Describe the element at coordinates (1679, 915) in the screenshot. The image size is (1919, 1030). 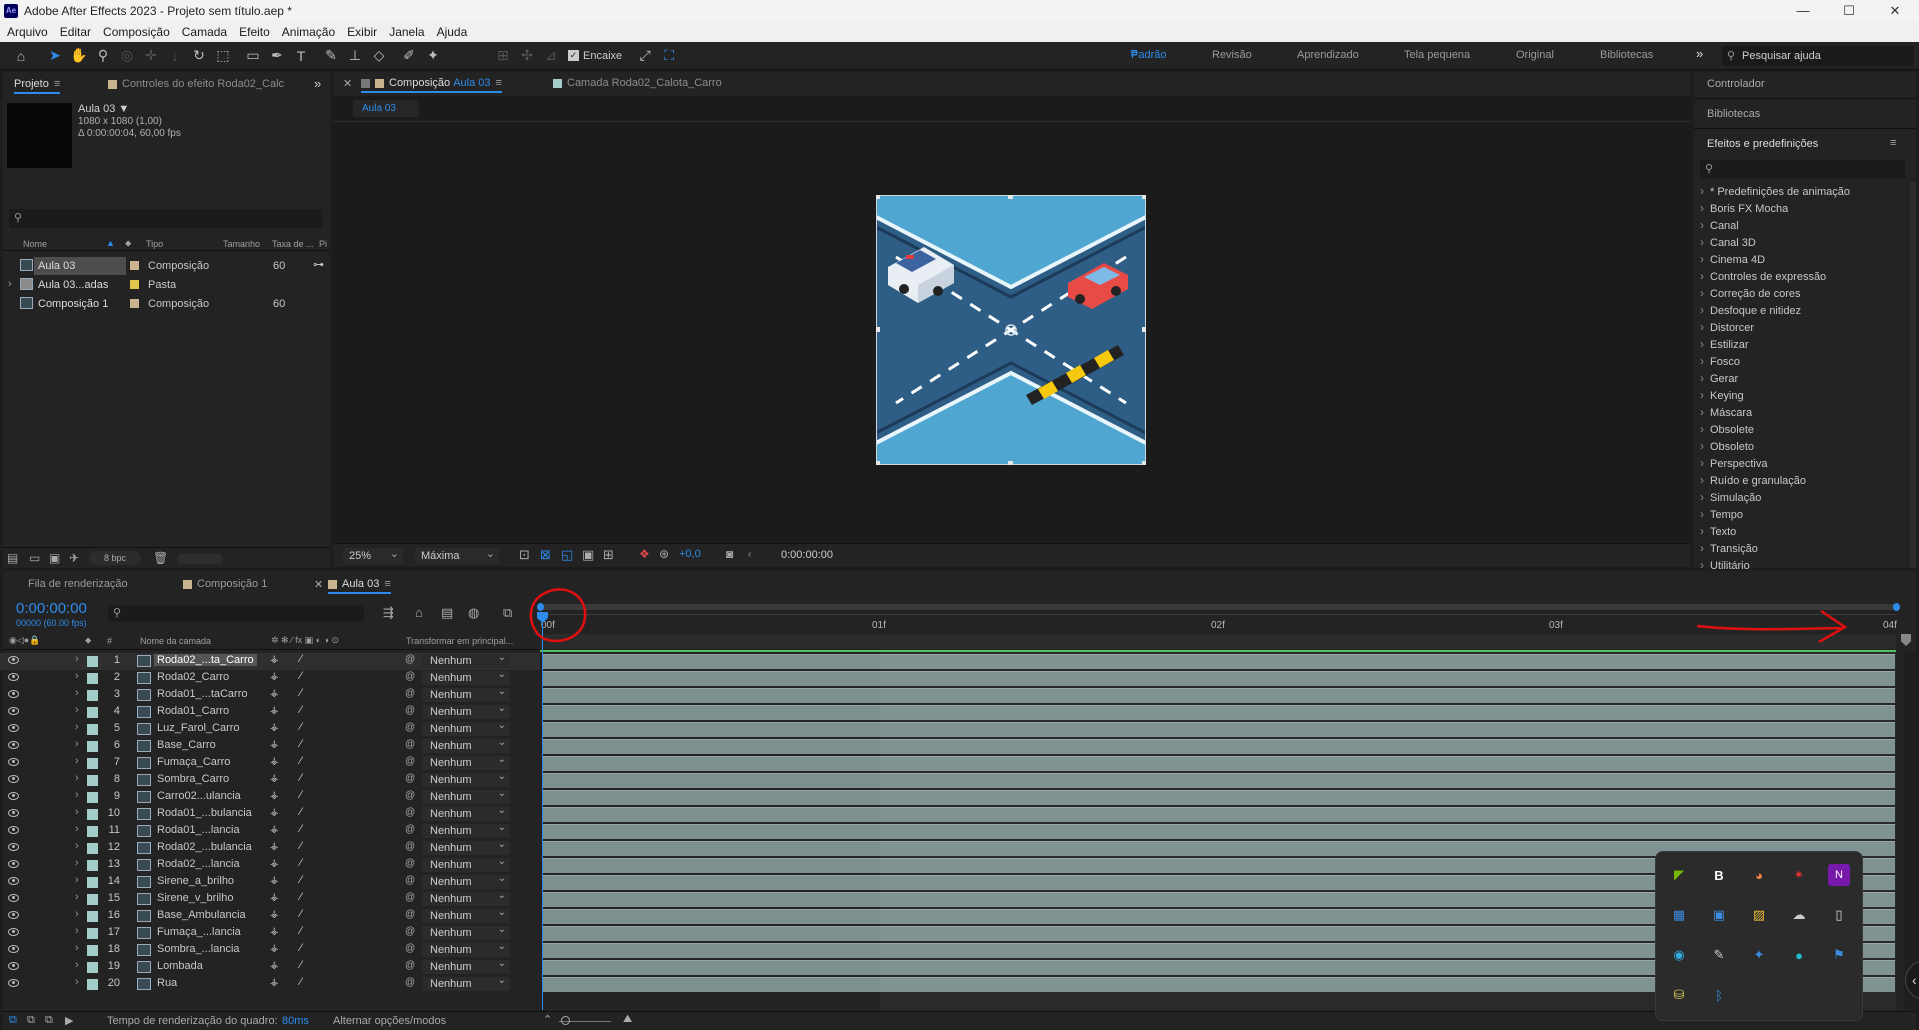
I see `widgets-icon: ▦` at that location.